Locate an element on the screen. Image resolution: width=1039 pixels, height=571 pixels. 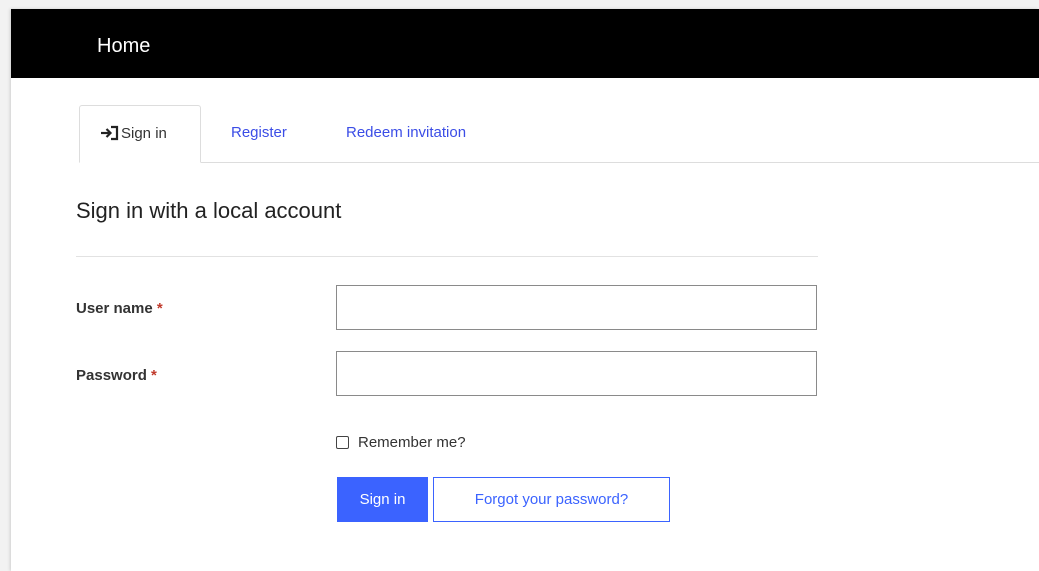
remember-me-label: Remember me? is located at coordinates (412, 442).